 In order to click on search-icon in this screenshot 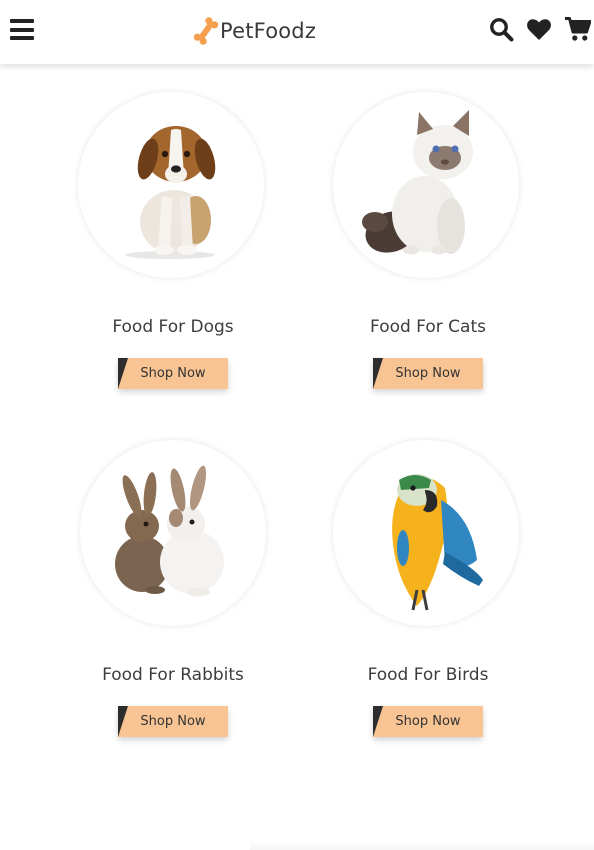, I will do `click(501, 29)`.